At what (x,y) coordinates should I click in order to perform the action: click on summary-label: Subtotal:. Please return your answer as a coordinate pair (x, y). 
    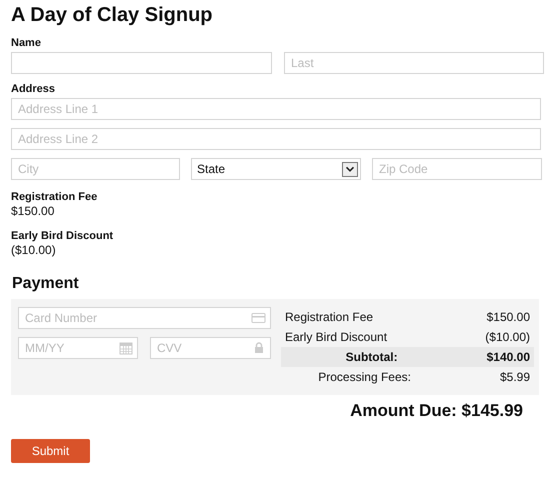
    Looking at the image, I should click on (371, 357).